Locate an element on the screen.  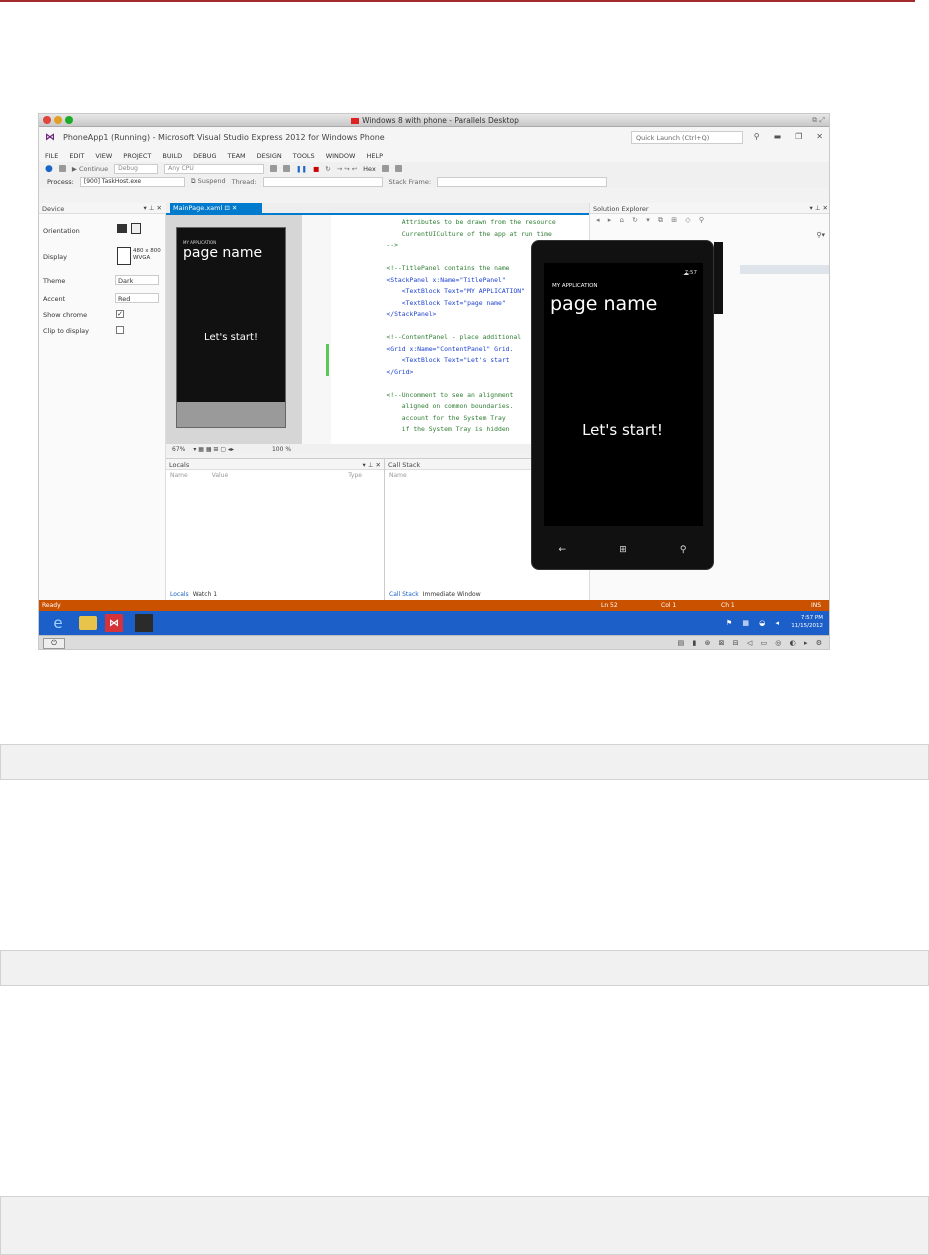
solution-search-icon: ⚲▾ is located at coordinates (820, 235).